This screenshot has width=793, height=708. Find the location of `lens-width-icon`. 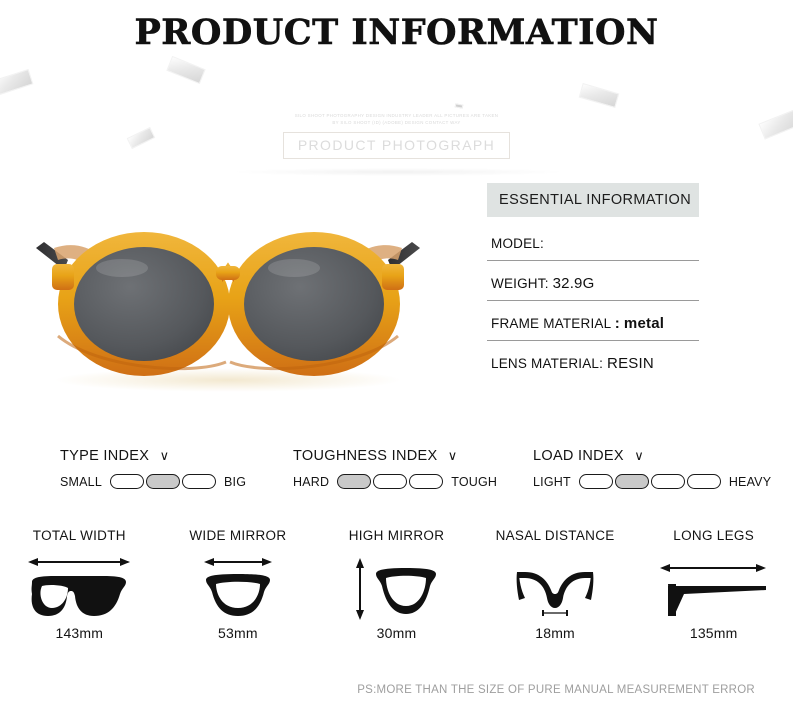

lens-width-icon is located at coordinates (238, 586).